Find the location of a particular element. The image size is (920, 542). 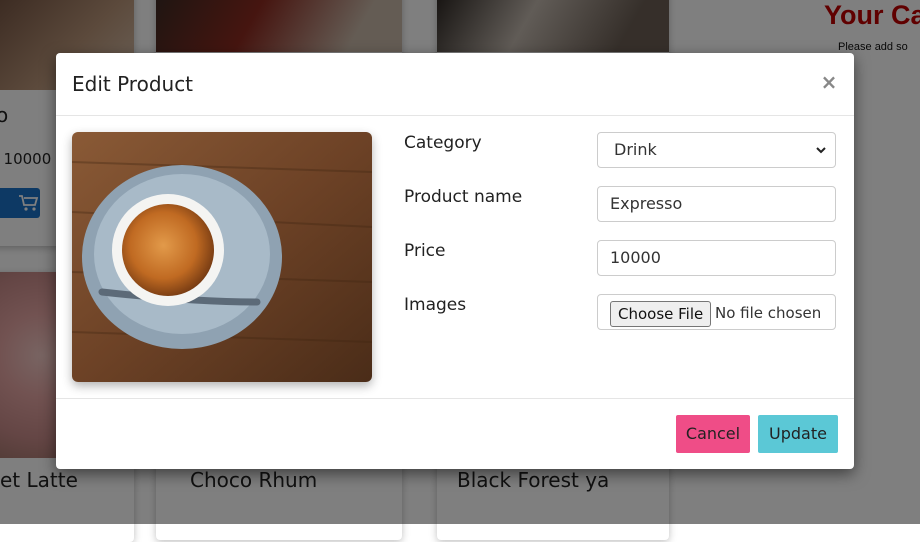

modal-title: Edit Product is located at coordinates (133, 84).